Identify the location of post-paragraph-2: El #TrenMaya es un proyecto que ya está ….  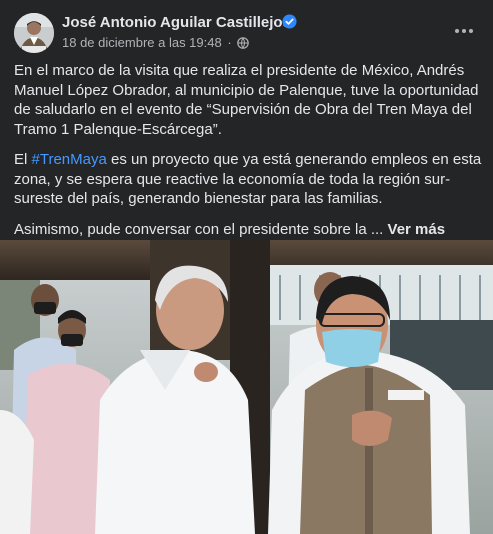
(249, 179).